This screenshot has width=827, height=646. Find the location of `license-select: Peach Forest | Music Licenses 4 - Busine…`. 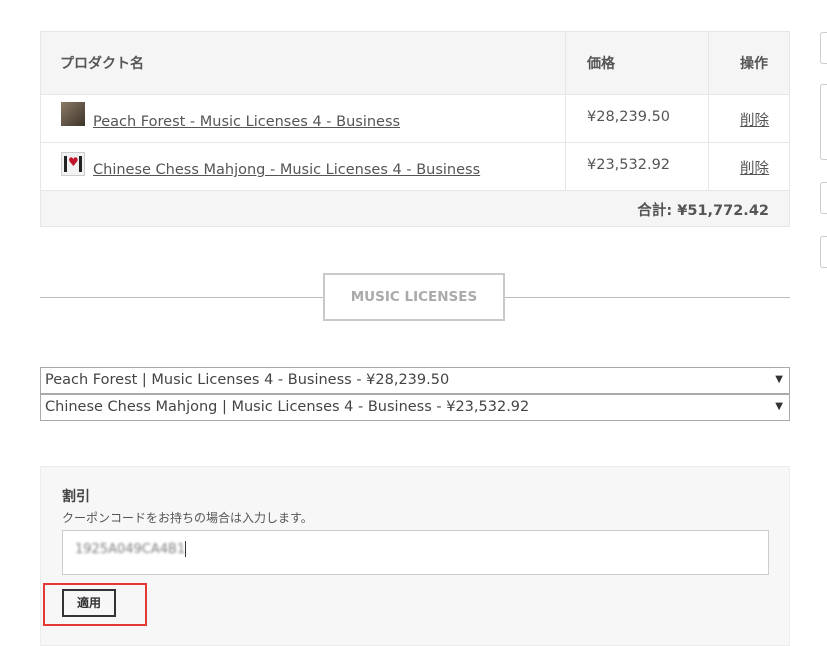

license-select: Peach Forest | Music Licenses 4 - Busine… is located at coordinates (415, 380).